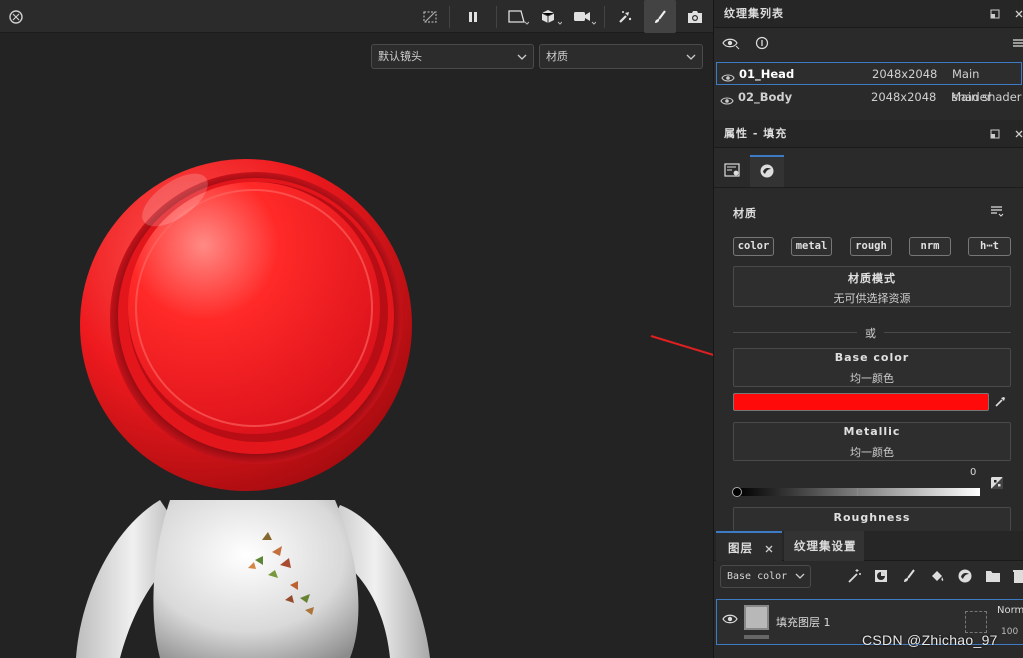  What do you see at coordinates (756, 617) in the screenshot?
I see `layer-thumbnail` at bounding box center [756, 617].